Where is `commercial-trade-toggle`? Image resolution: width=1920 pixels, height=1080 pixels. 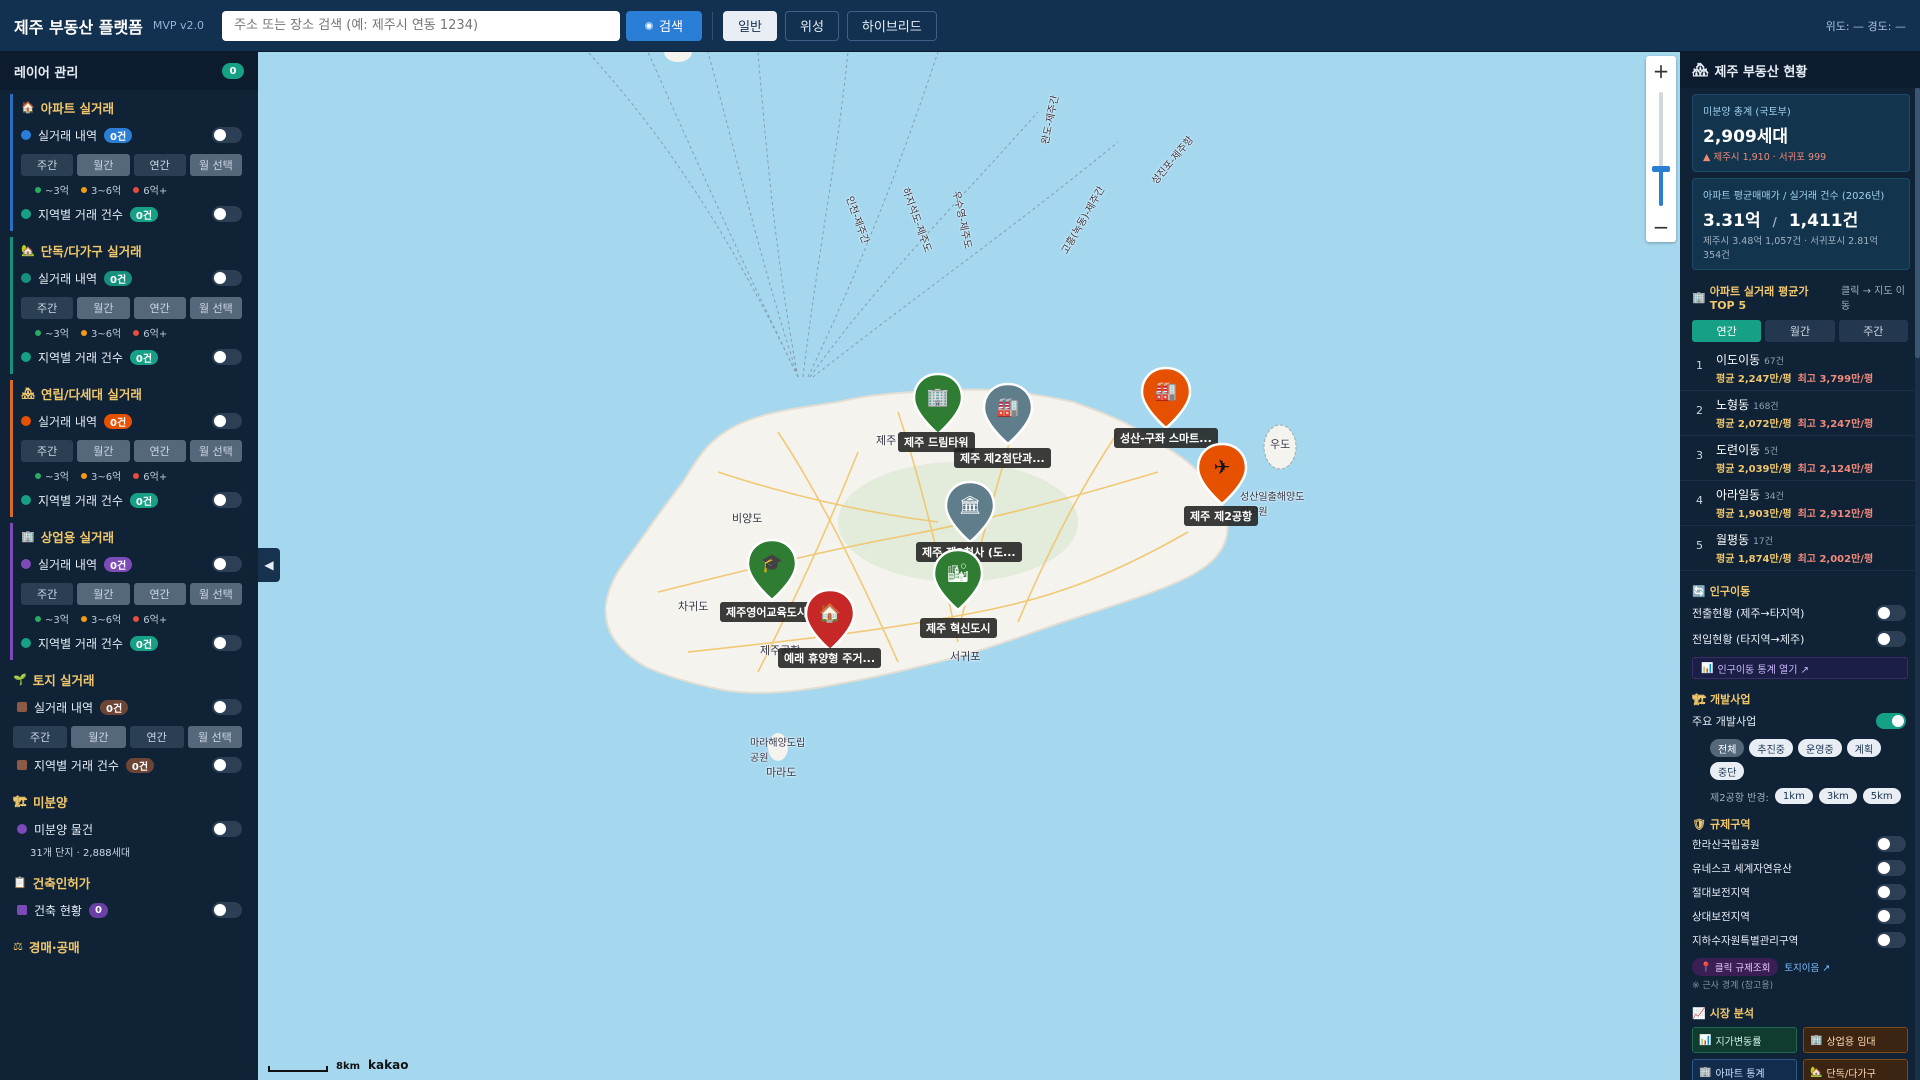 commercial-trade-toggle is located at coordinates (227, 564).